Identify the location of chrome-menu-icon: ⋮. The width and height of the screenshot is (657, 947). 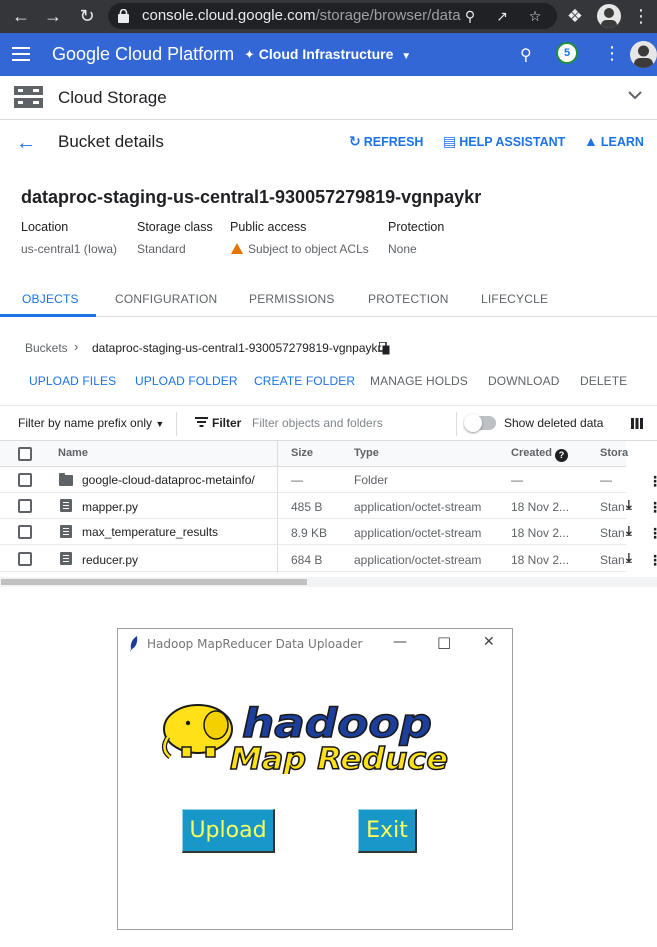
(641, 16).